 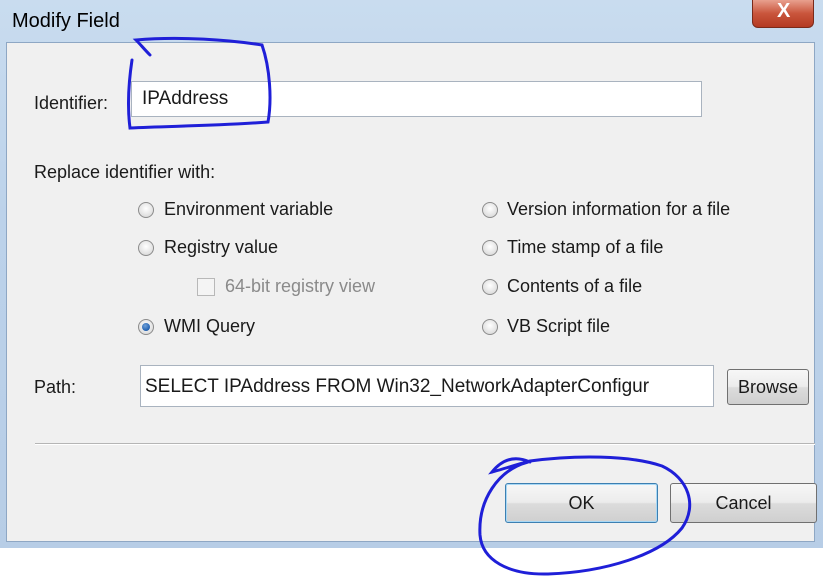 What do you see at coordinates (206, 287) in the screenshot?
I see `registry-view-checkbox` at bounding box center [206, 287].